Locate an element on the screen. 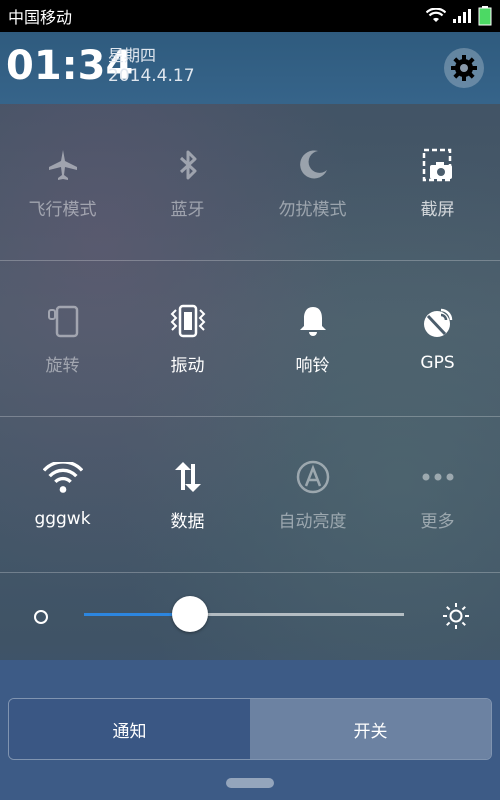  tab-toggles: 开关 is located at coordinates (370, 729).